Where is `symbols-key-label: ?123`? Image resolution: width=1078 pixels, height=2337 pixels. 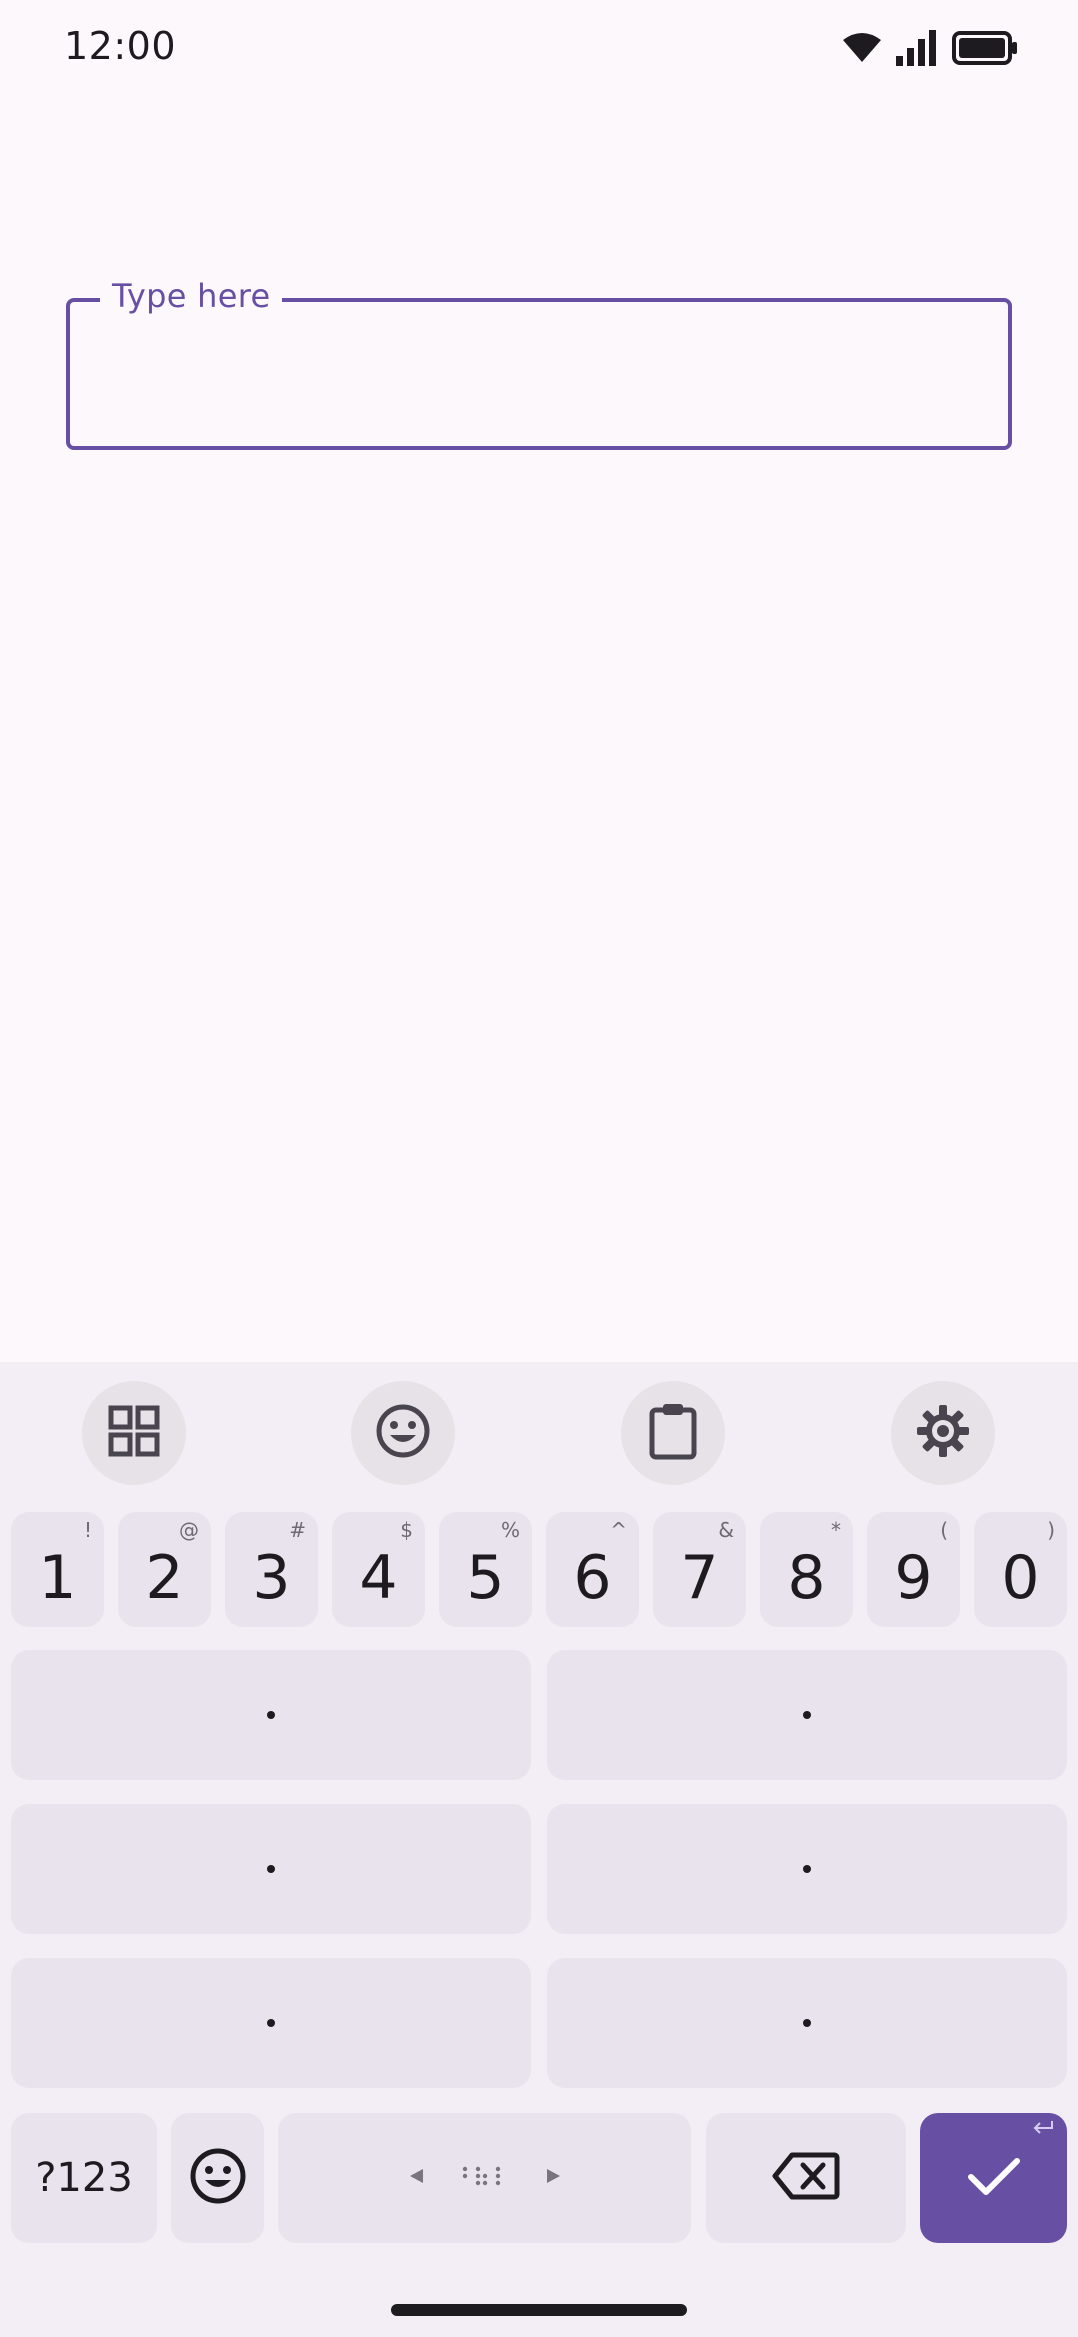
symbols-key-label: ?123 is located at coordinates (84, 2178).